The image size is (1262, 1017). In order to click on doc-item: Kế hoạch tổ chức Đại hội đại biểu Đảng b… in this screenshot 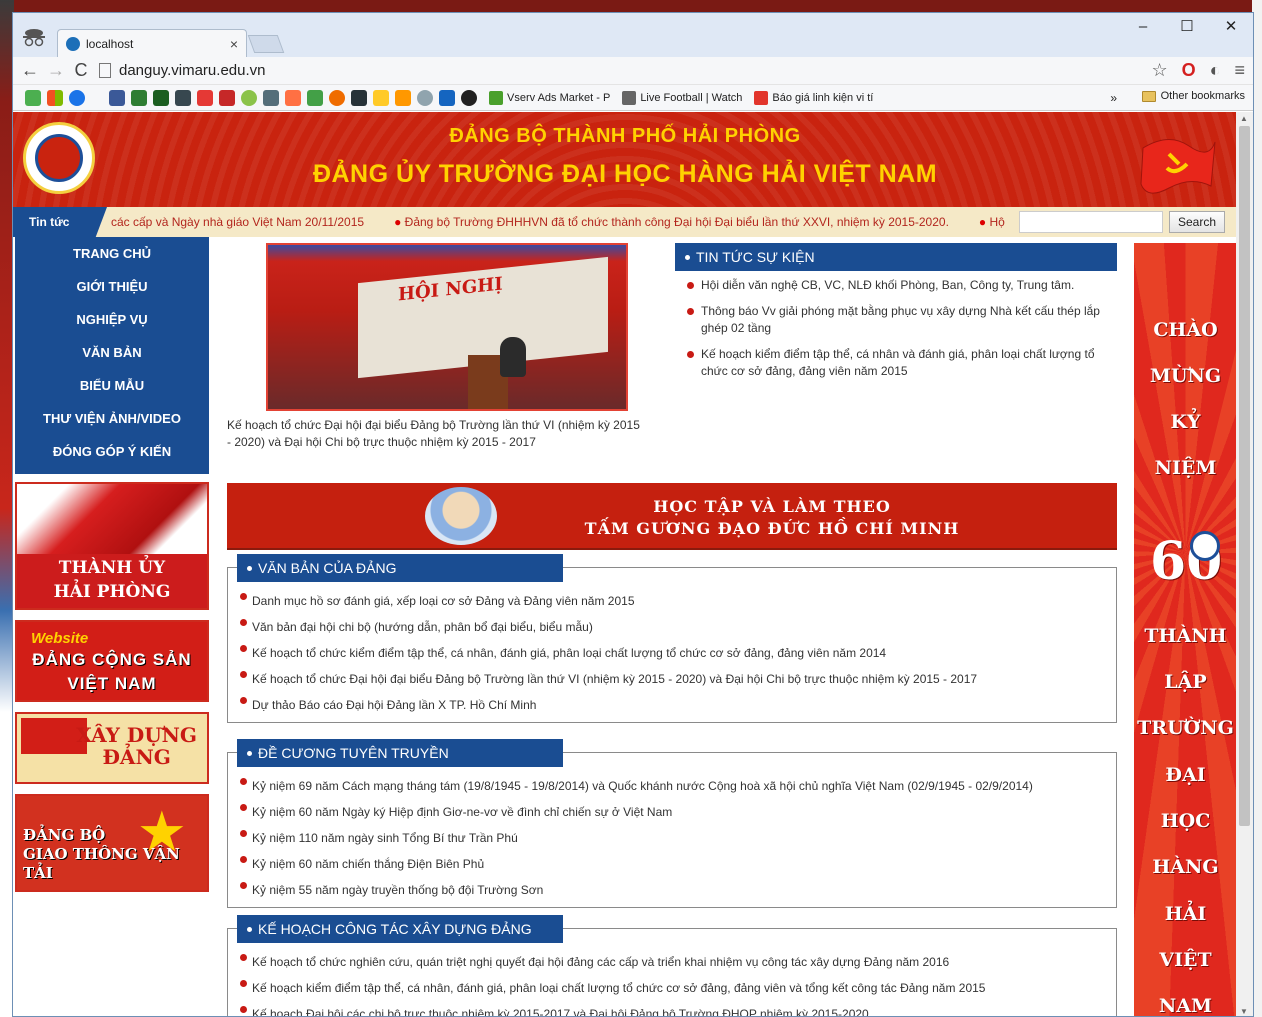, I will do `click(672, 679)`.